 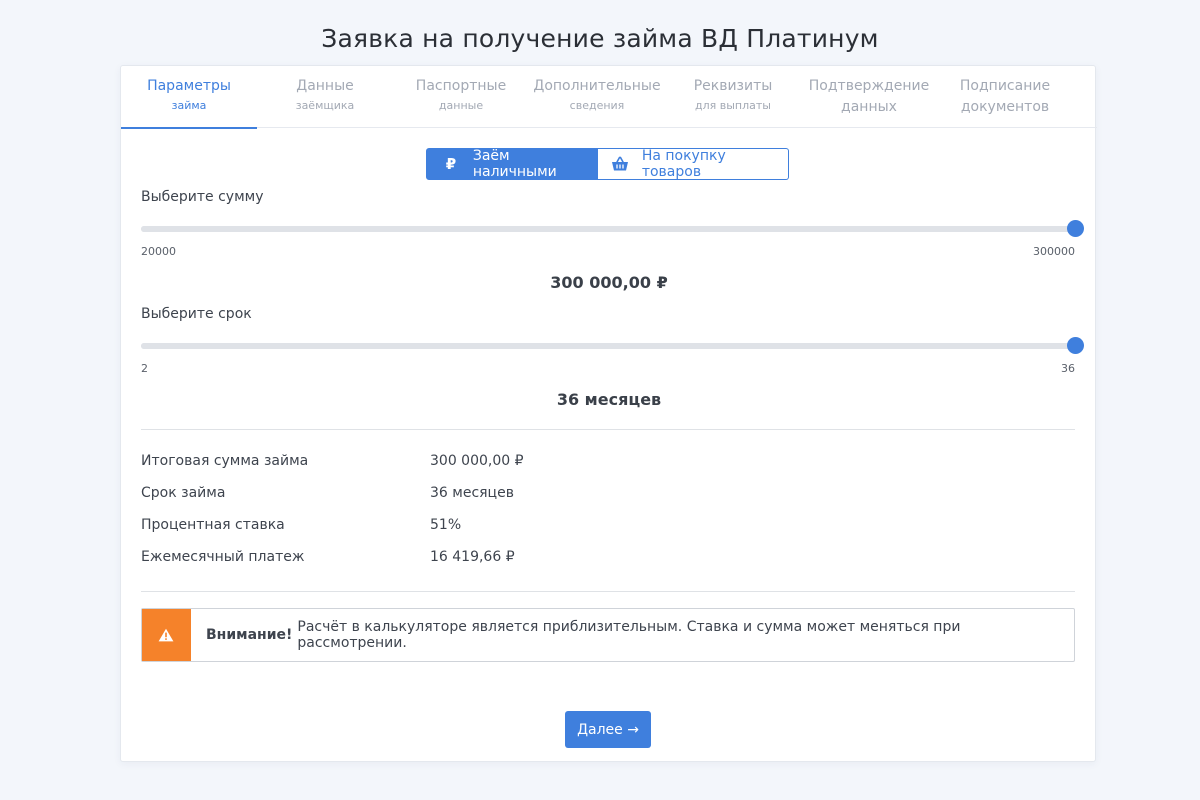 What do you see at coordinates (166, 635) in the screenshot?
I see `warning-icon` at bounding box center [166, 635].